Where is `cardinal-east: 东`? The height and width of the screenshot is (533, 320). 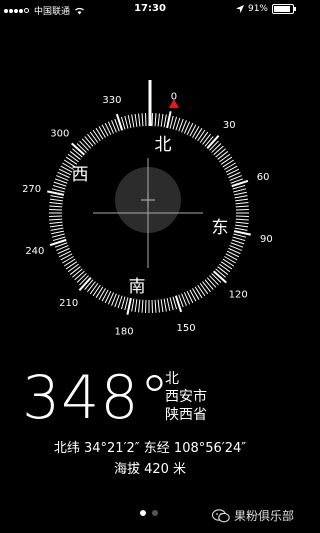 cardinal-east: 东 is located at coordinates (220, 228).